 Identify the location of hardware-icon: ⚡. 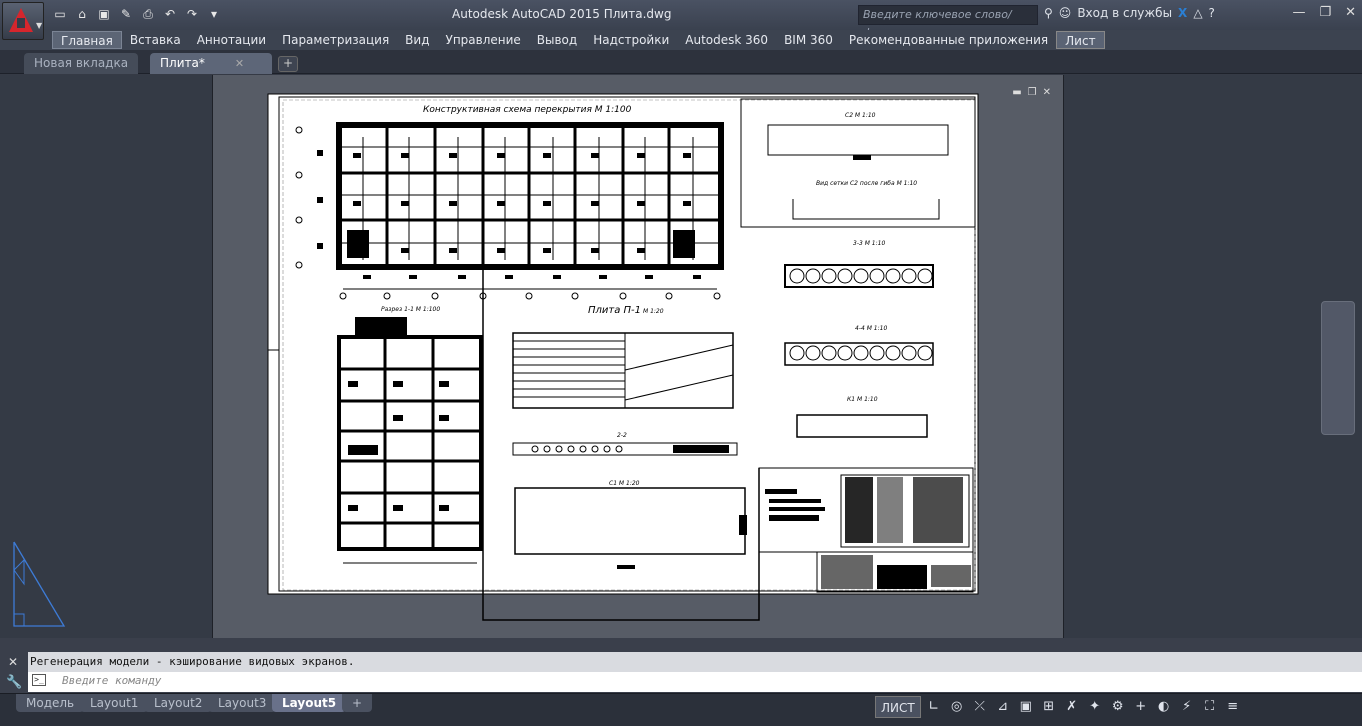
(1187, 707).